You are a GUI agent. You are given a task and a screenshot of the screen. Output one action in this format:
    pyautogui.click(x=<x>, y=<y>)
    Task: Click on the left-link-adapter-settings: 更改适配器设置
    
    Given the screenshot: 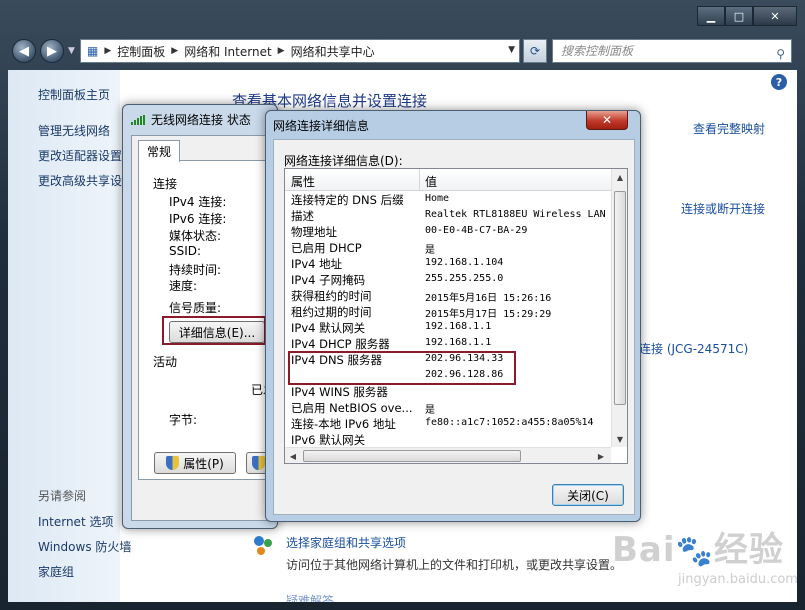 What is the action you would take?
    pyautogui.click(x=80, y=155)
    